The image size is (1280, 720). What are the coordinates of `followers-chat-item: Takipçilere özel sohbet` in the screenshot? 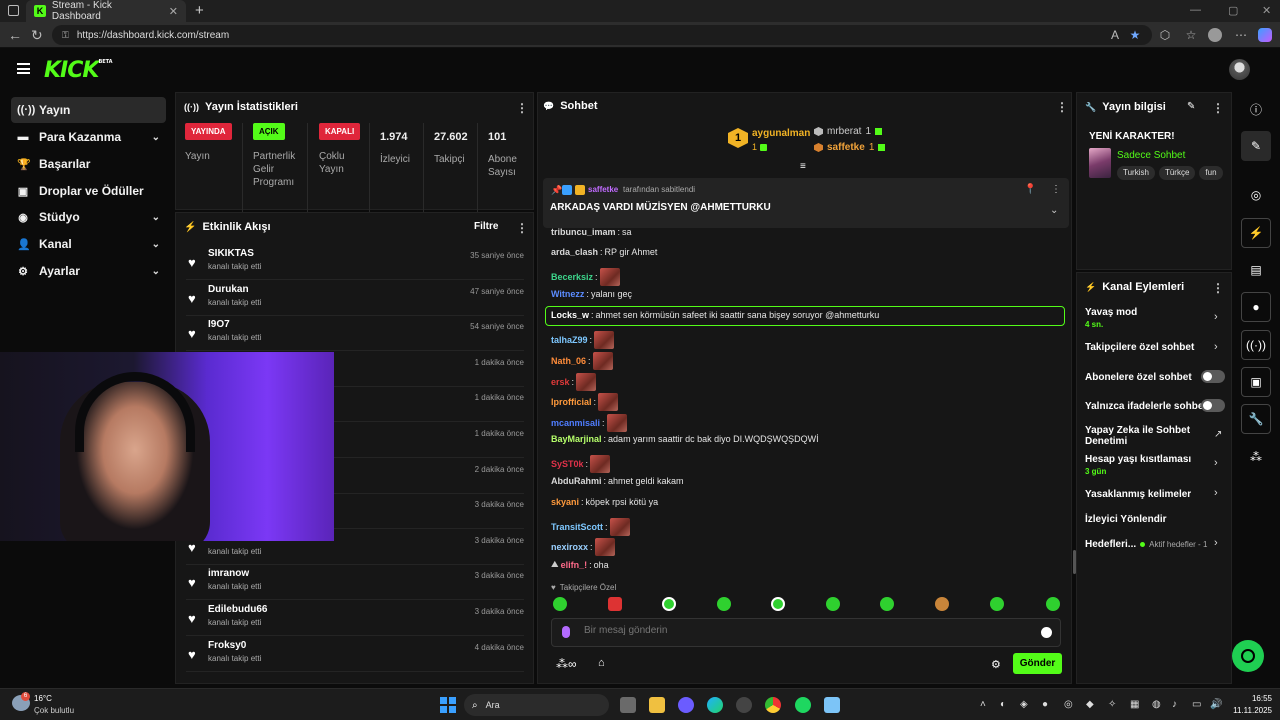 It's located at (1139, 347).